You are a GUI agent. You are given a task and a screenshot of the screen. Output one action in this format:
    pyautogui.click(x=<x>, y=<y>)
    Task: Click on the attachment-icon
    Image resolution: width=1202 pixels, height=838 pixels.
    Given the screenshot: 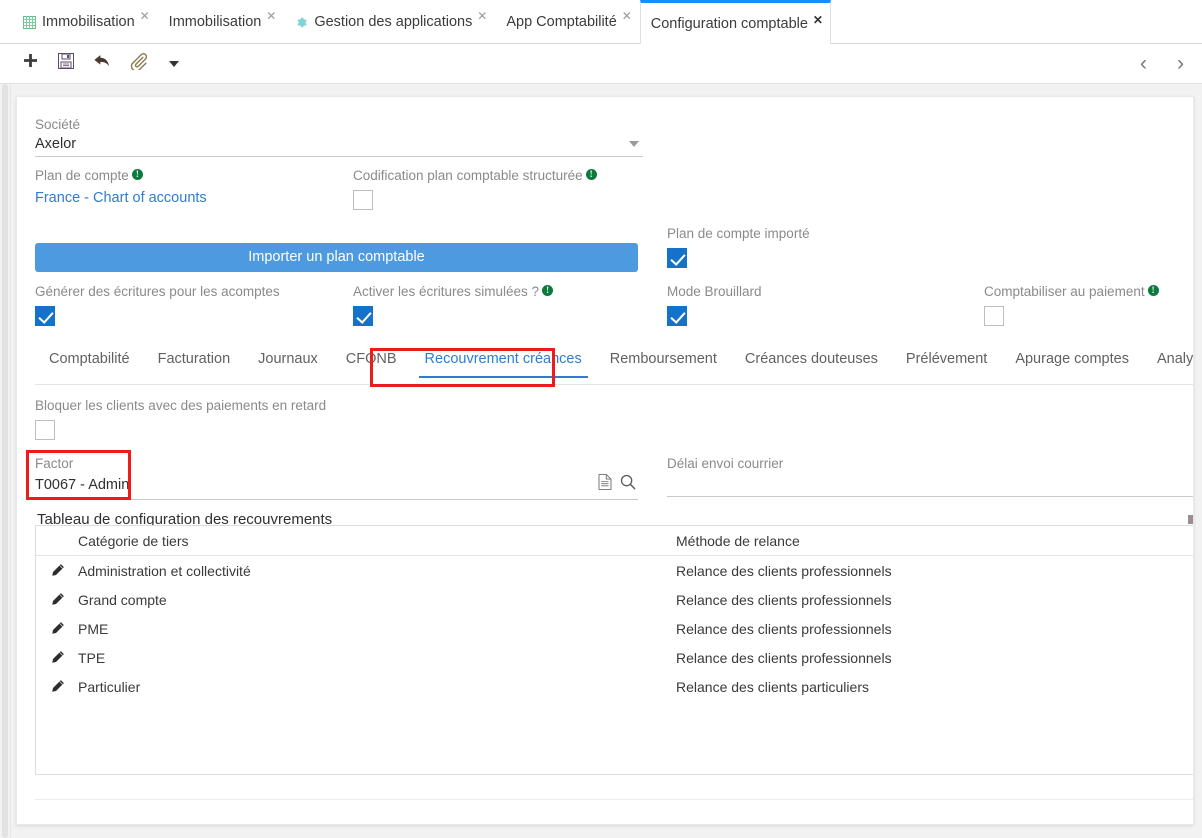 What is the action you would take?
    pyautogui.click(x=138, y=63)
    